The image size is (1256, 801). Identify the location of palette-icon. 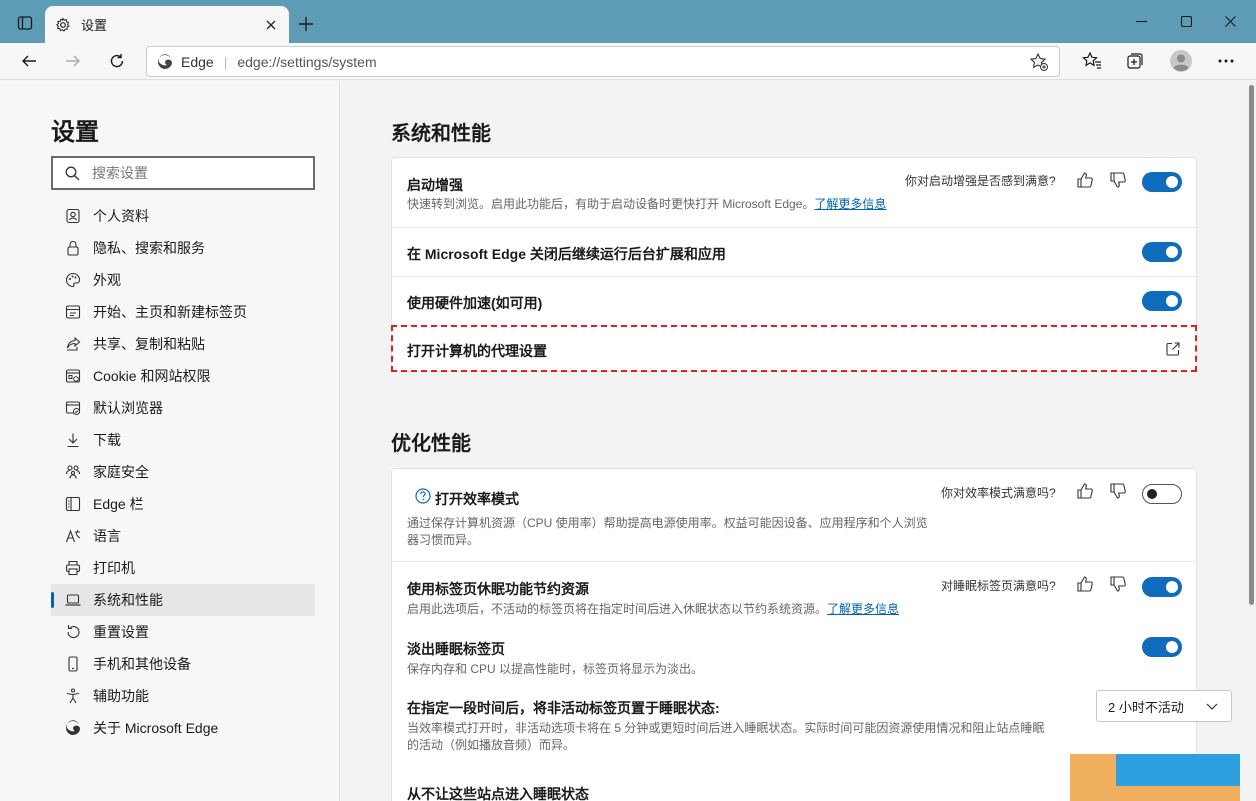
(73, 280).